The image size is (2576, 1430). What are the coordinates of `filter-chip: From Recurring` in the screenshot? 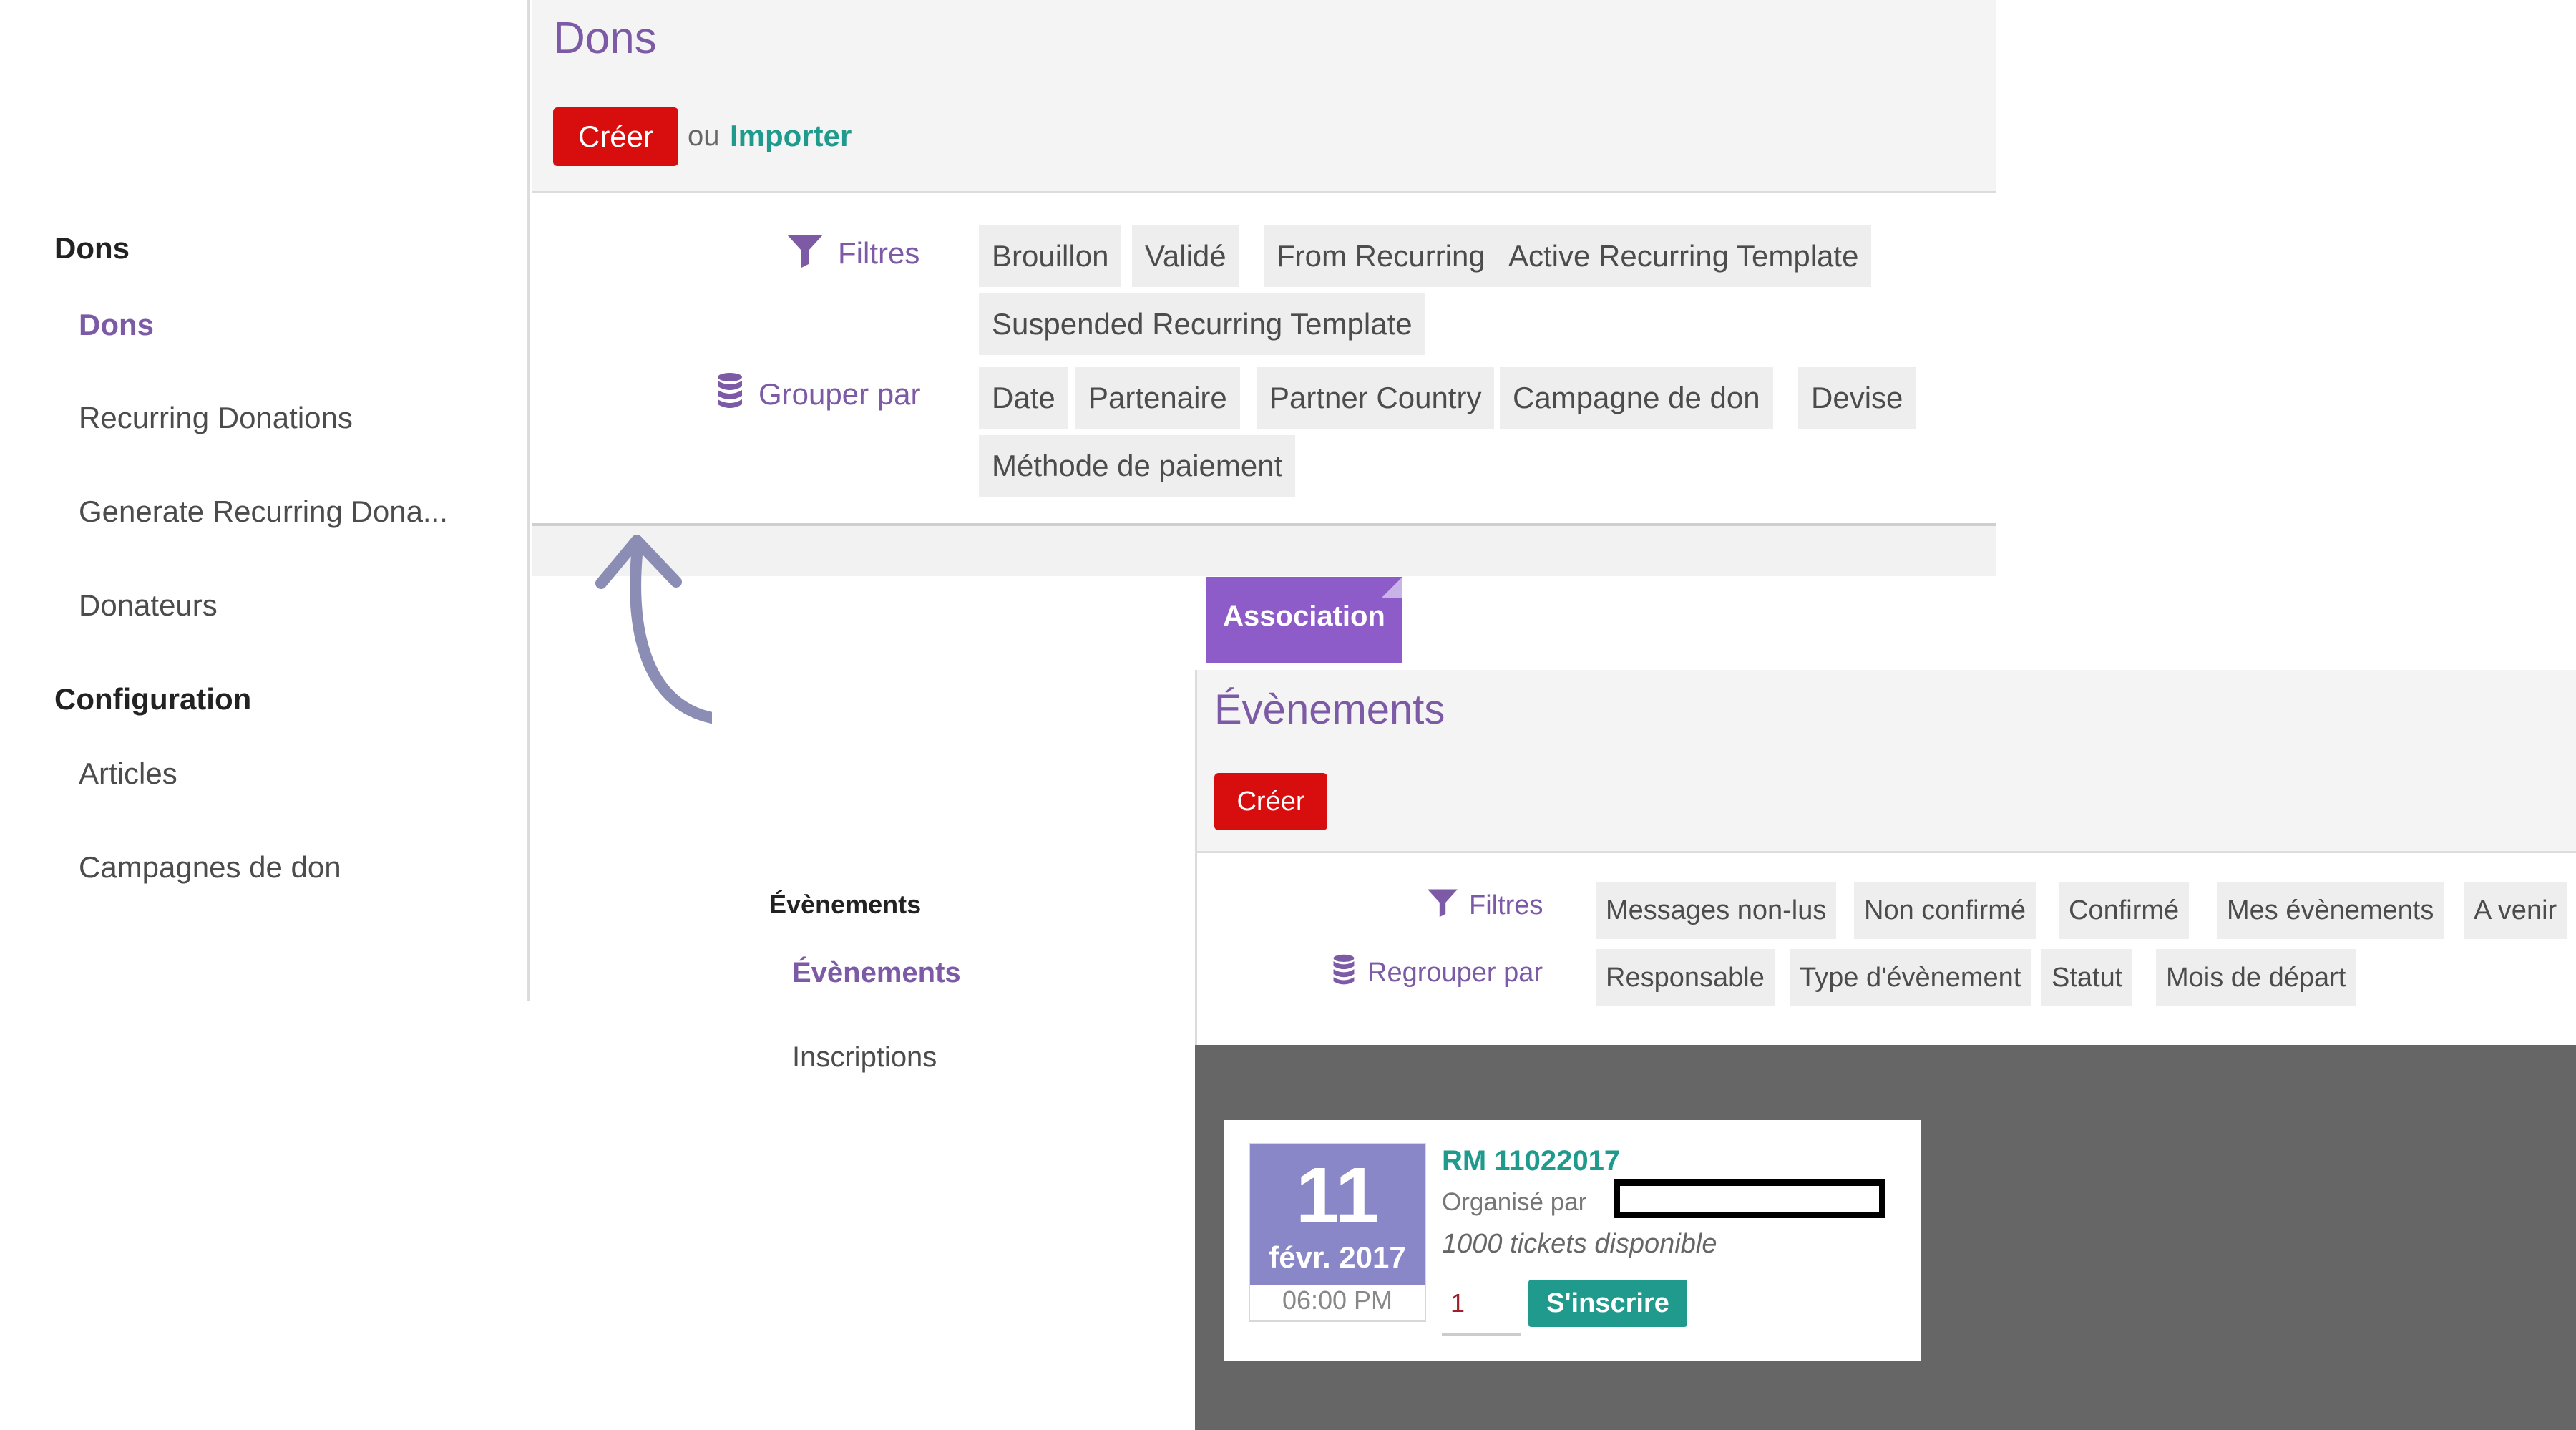 It's located at (1381, 256).